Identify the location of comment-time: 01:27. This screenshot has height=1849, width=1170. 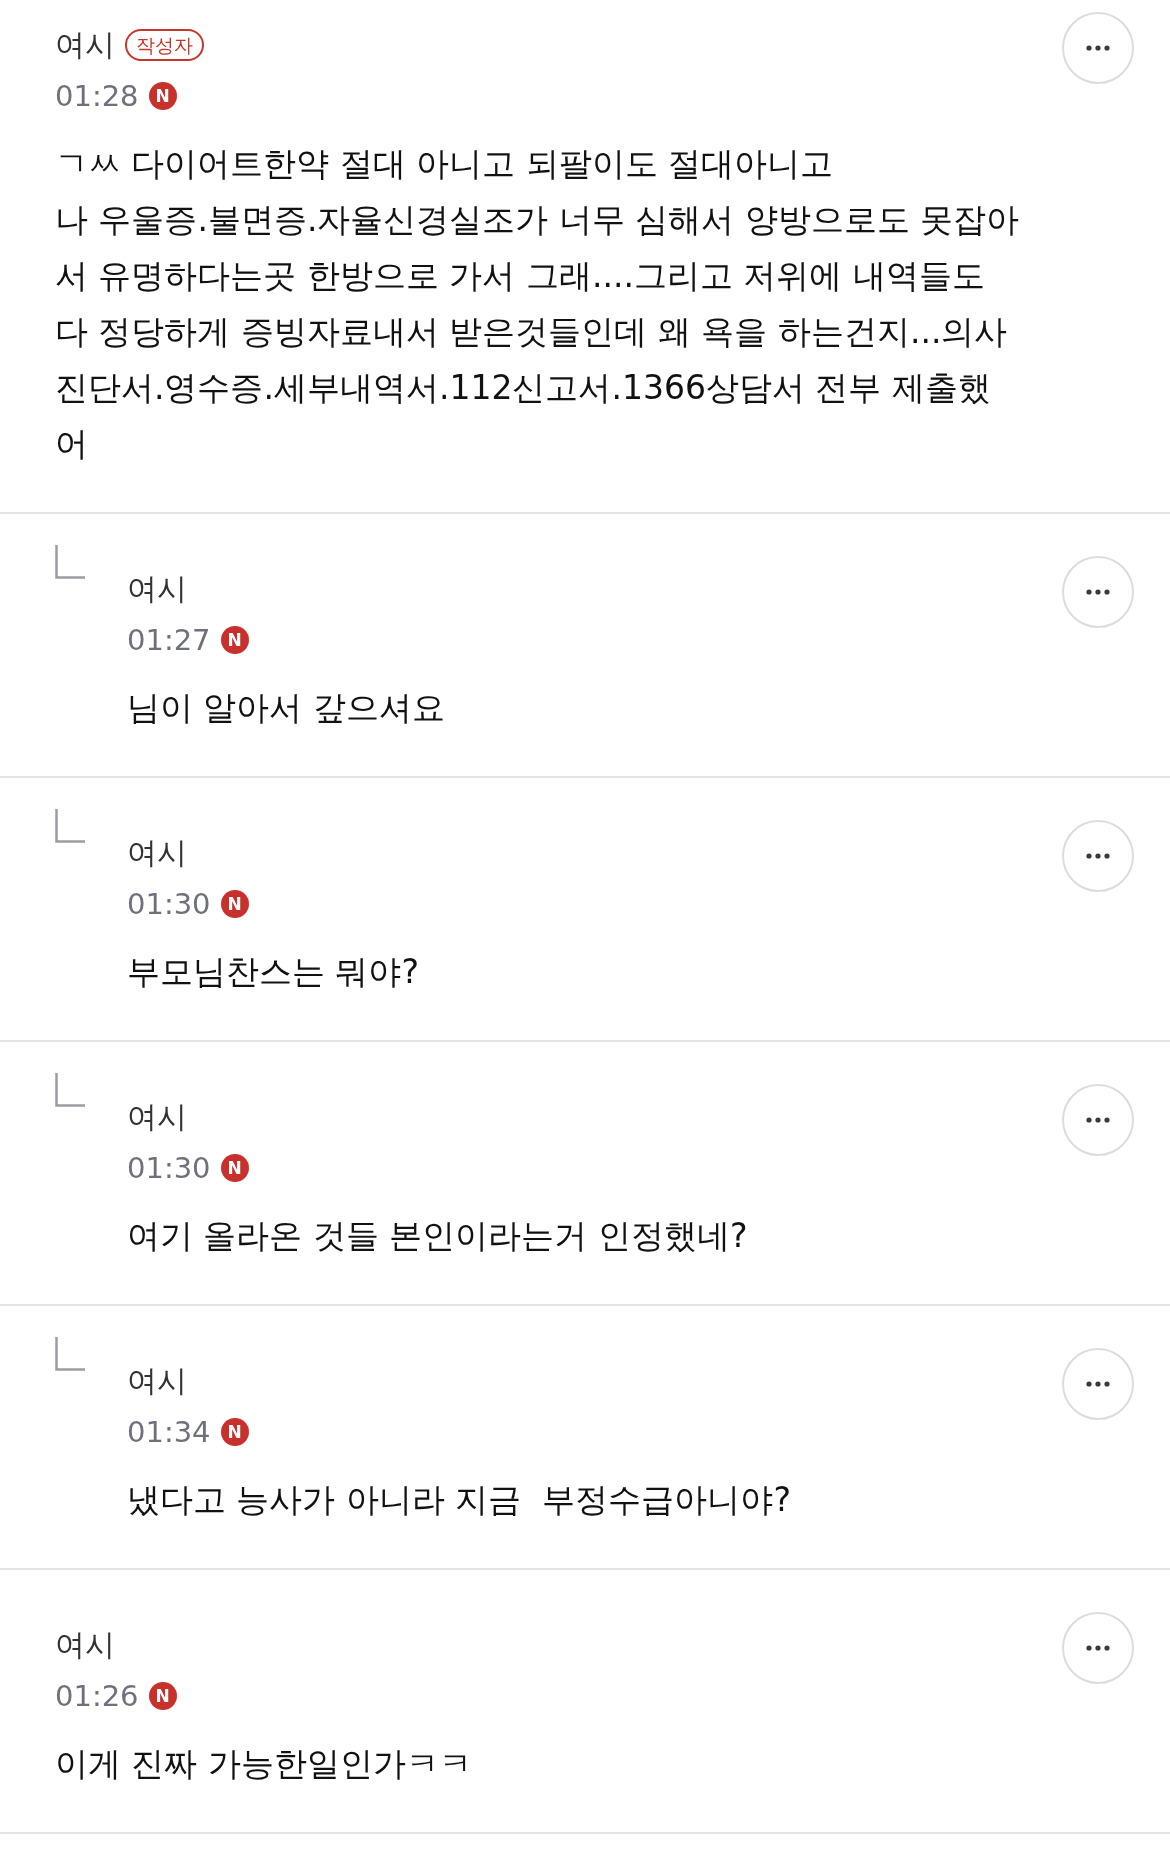
(169, 640).